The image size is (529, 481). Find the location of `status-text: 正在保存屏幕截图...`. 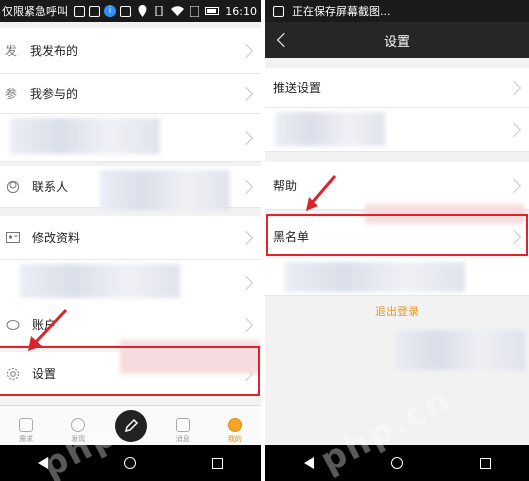

status-text: 正在保存屏幕截图... is located at coordinates (341, 11).